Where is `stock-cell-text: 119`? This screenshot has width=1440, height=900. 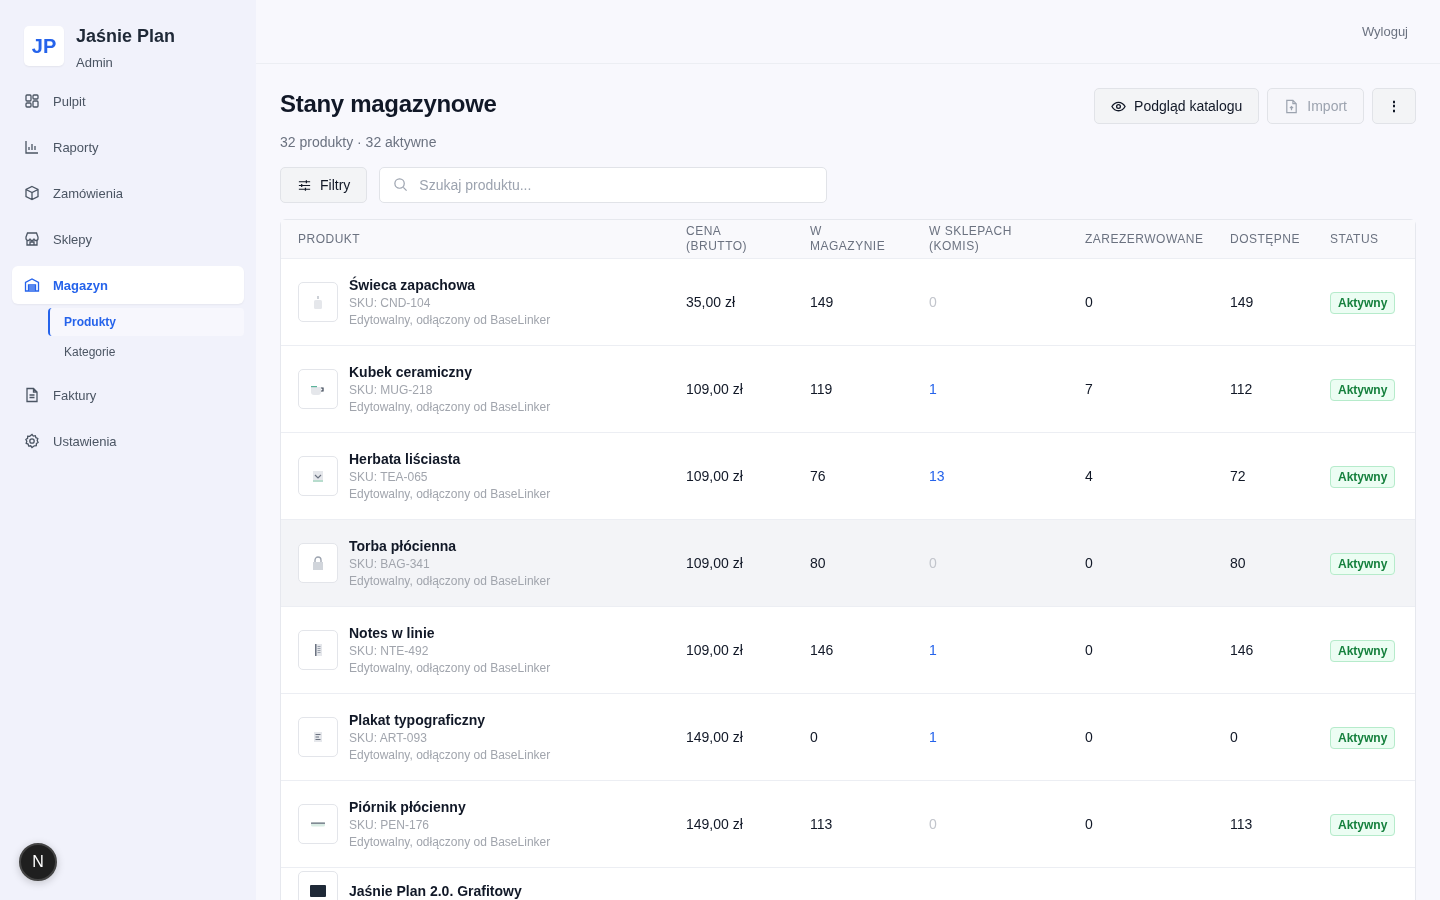 stock-cell-text: 119 is located at coordinates (822, 389).